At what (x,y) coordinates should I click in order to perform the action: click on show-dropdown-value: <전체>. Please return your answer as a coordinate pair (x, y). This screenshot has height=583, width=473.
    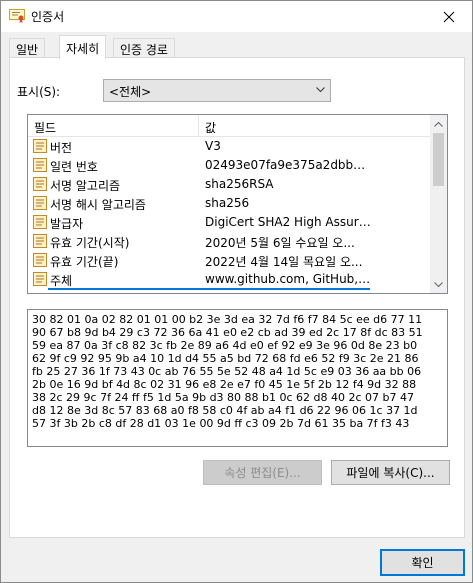
    Looking at the image, I should click on (130, 92).